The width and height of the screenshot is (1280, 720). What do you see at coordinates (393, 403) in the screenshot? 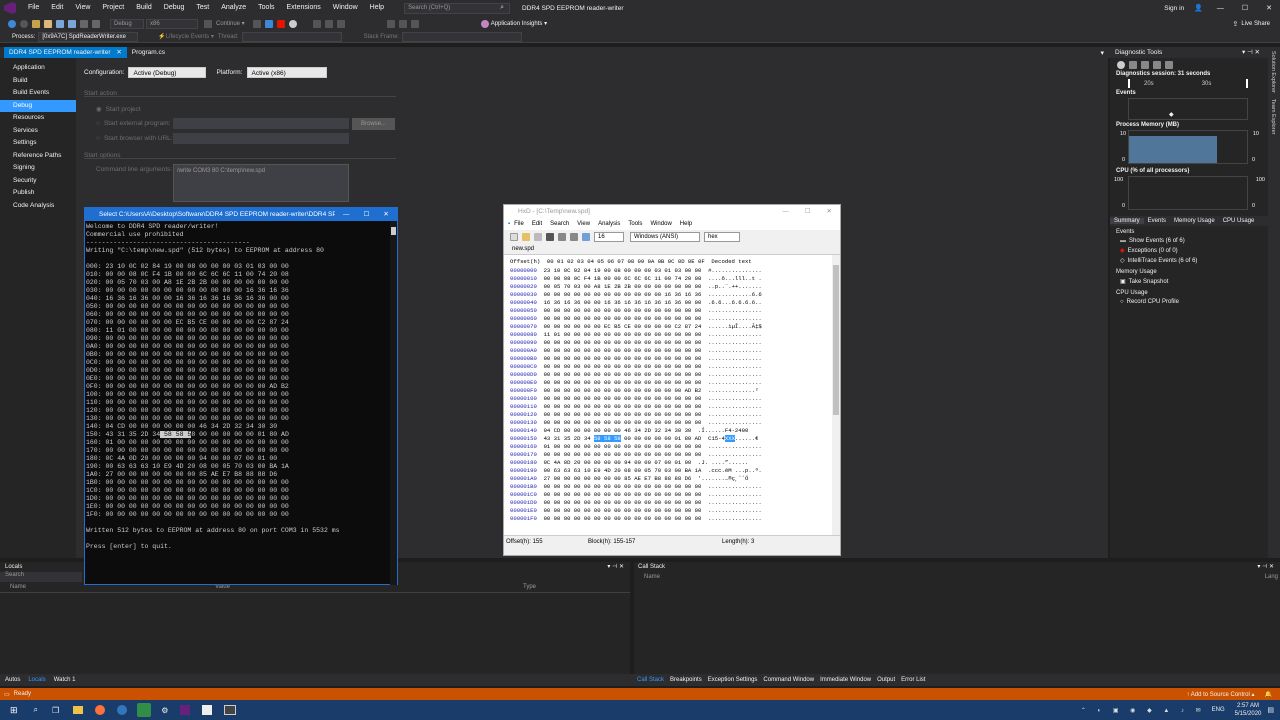
I see `console-scrollbar` at bounding box center [393, 403].